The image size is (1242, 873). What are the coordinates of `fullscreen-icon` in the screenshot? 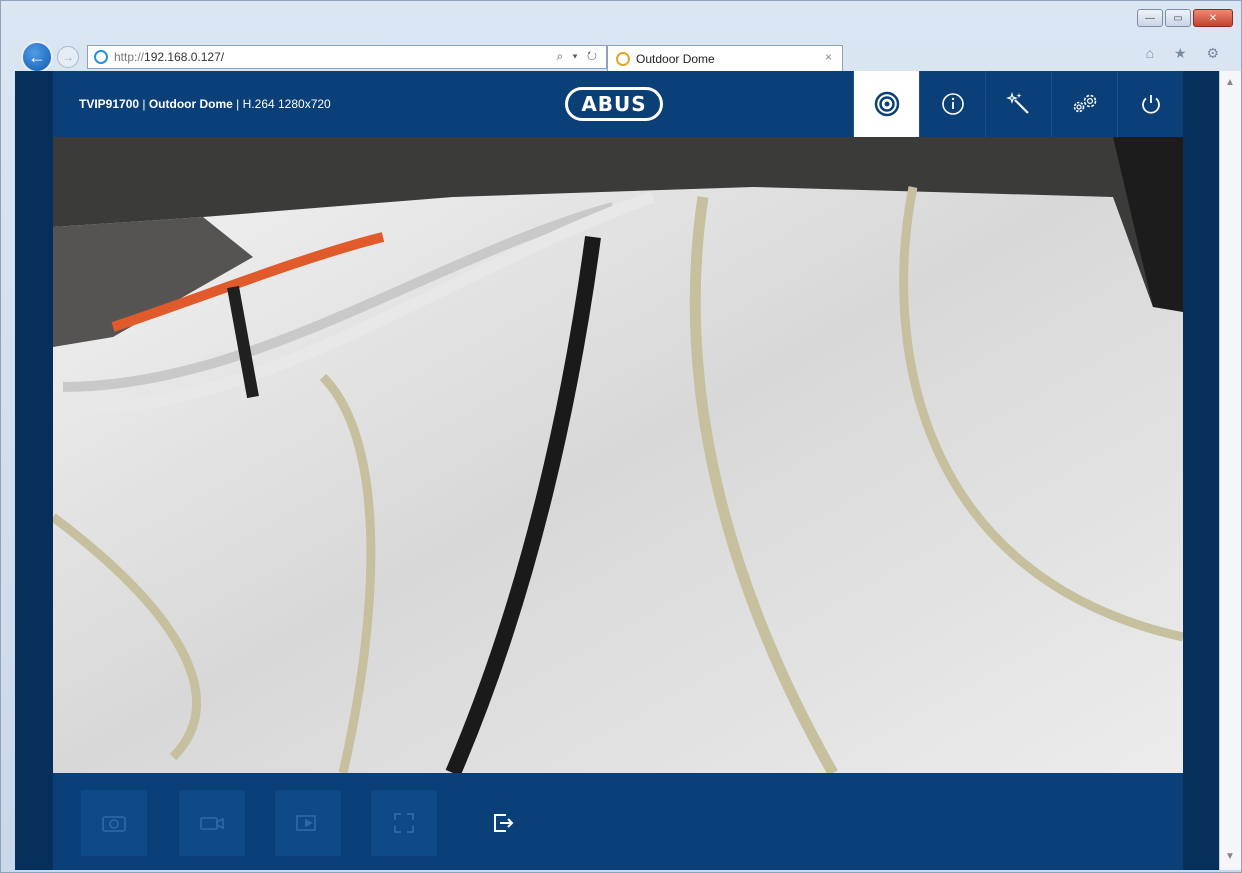 It's located at (404, 823).